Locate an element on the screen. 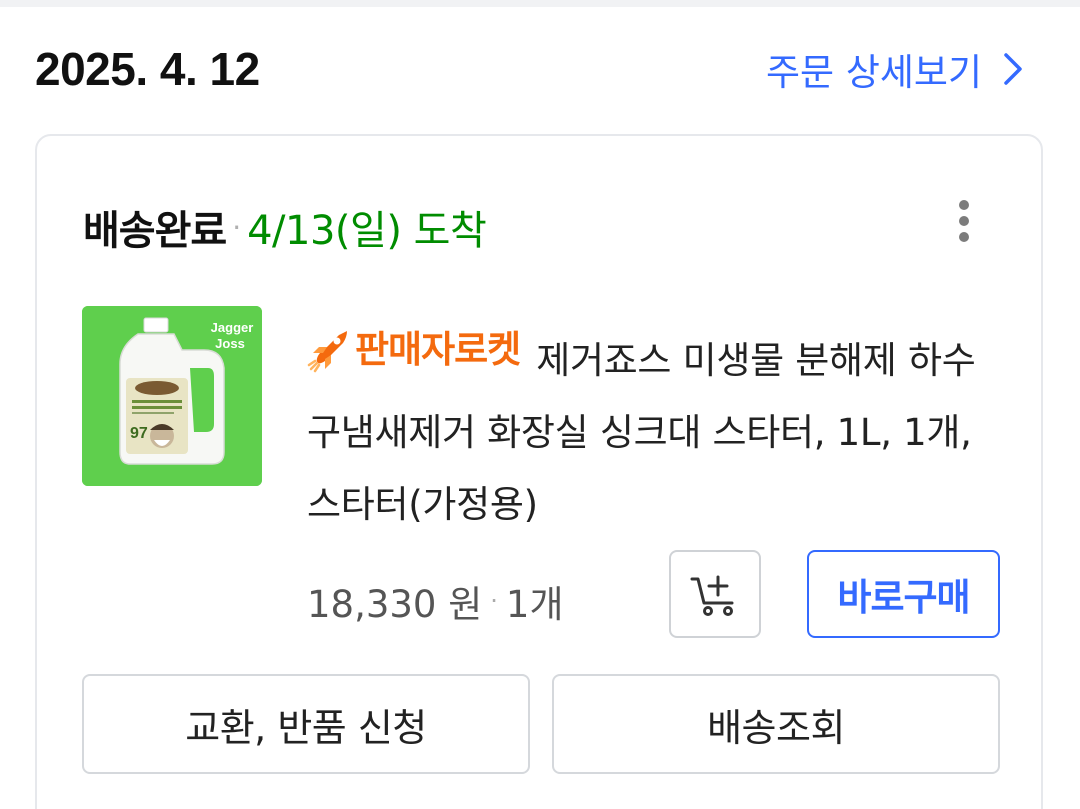  order-detail-link-label: 주문 상세보기 is located at coordinates (873, 72).